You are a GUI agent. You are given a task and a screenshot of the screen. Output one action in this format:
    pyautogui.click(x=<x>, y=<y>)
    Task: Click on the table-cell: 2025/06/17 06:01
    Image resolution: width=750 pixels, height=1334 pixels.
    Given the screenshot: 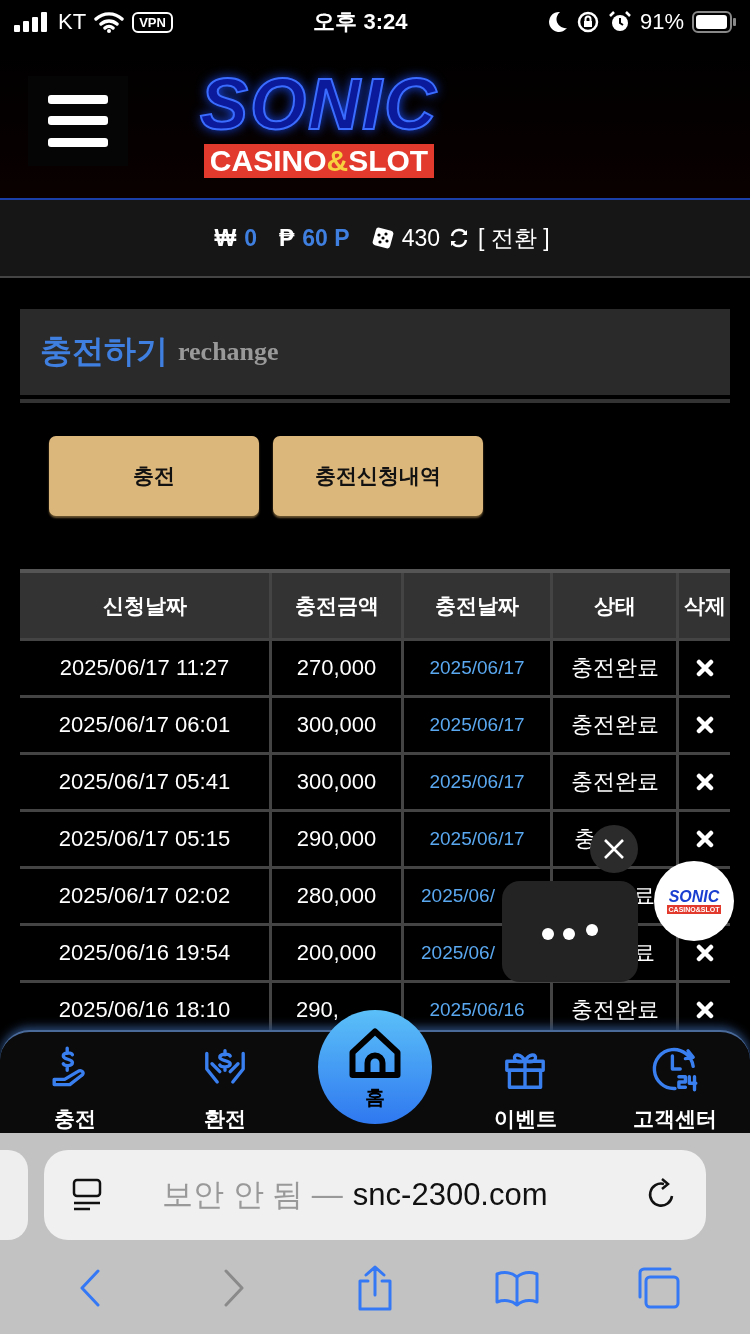 What is the action you would take?
    pyautogui.click(x=144, y=725)
    